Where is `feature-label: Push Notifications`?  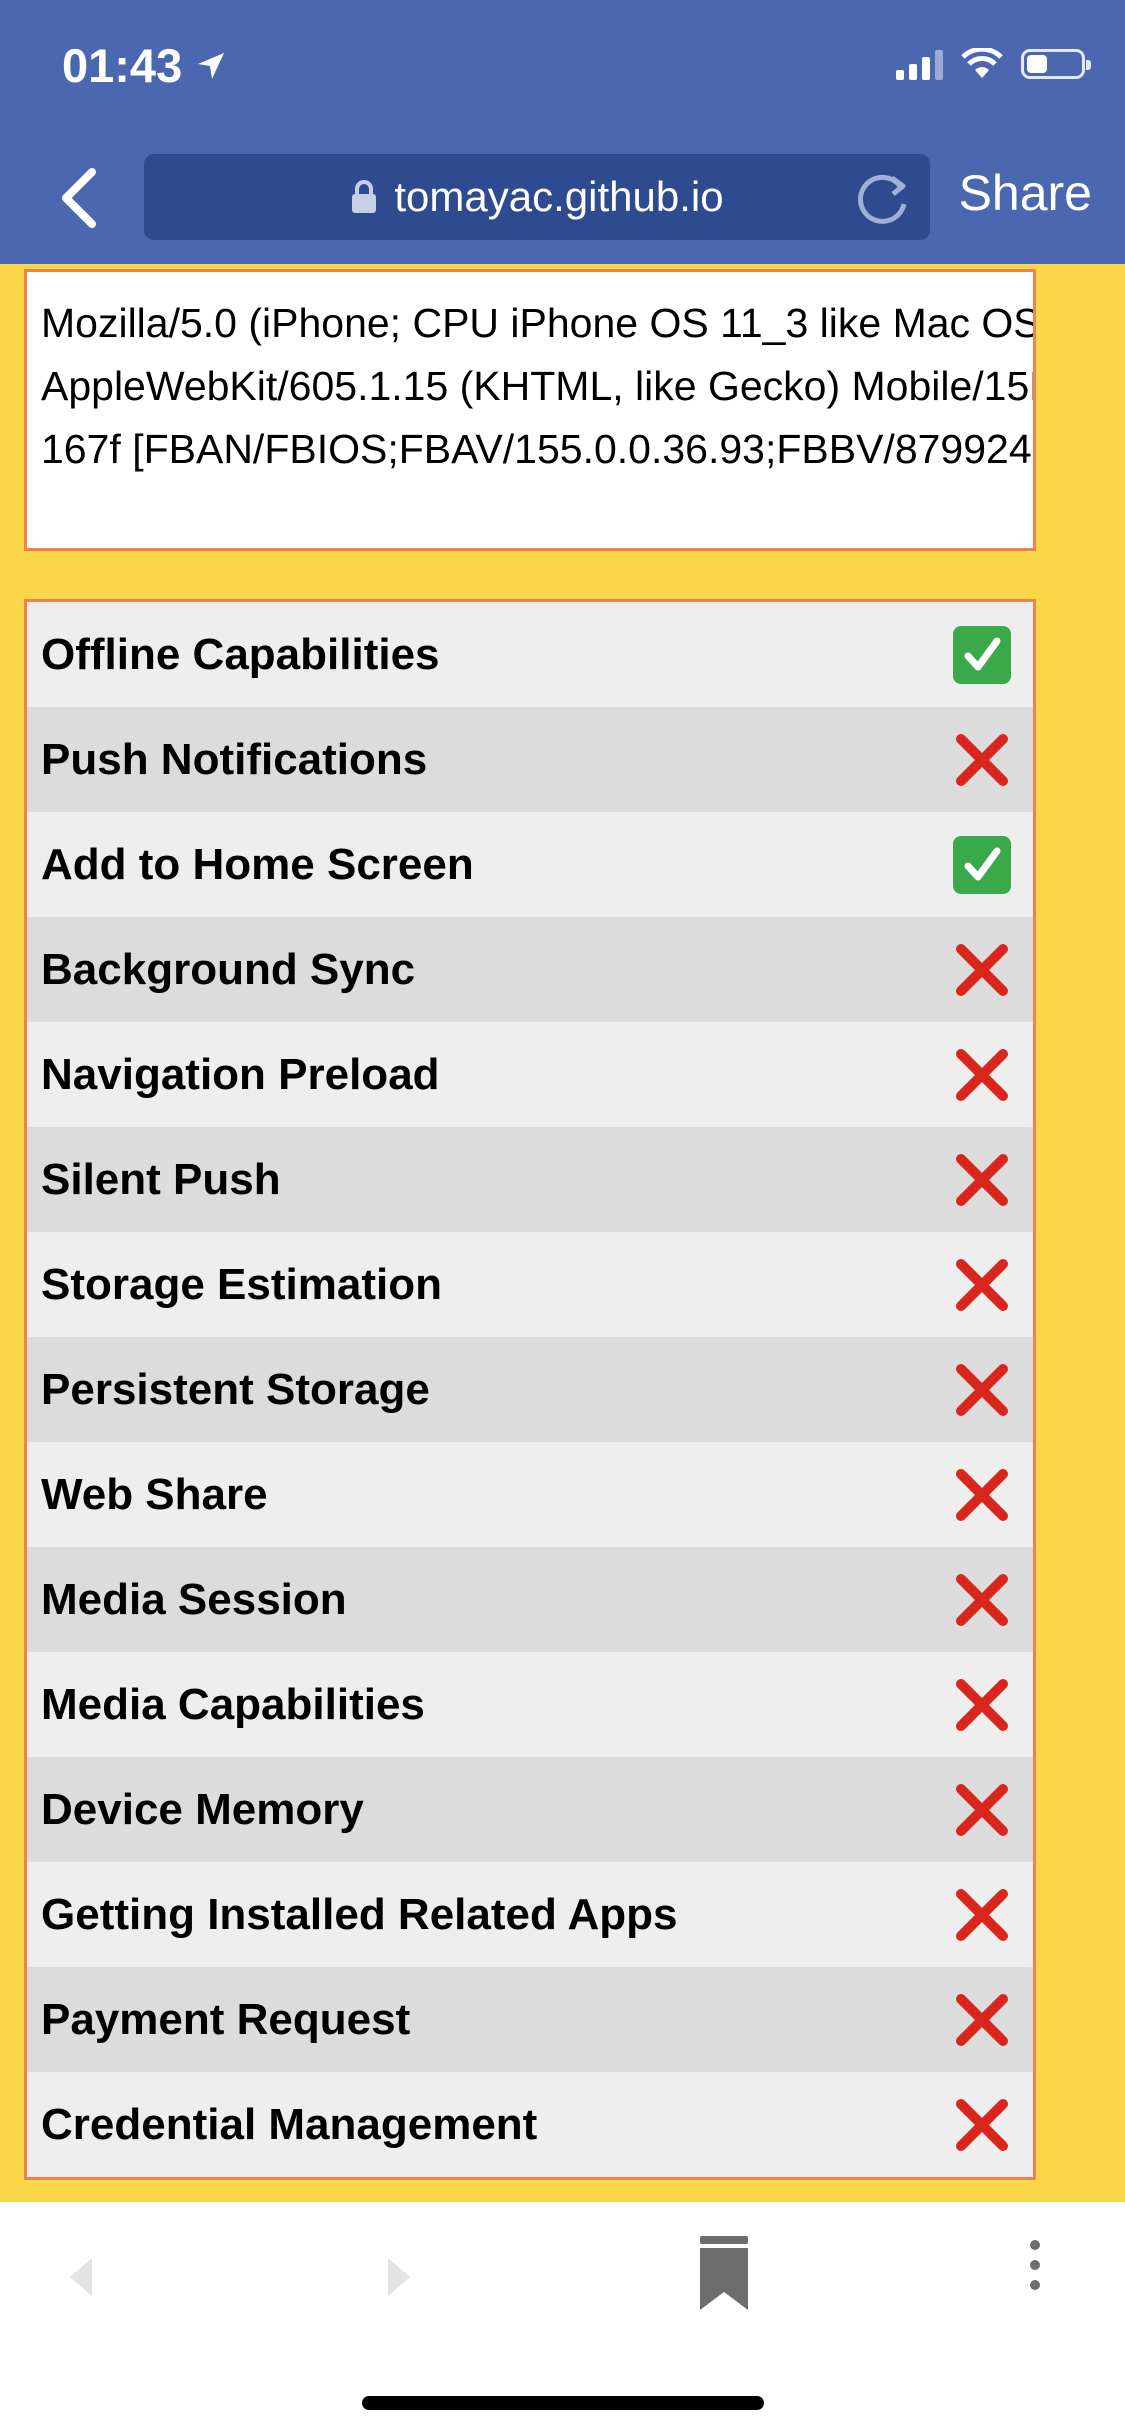
feature-label: Push Notifications is located at coordinates (234, 759).